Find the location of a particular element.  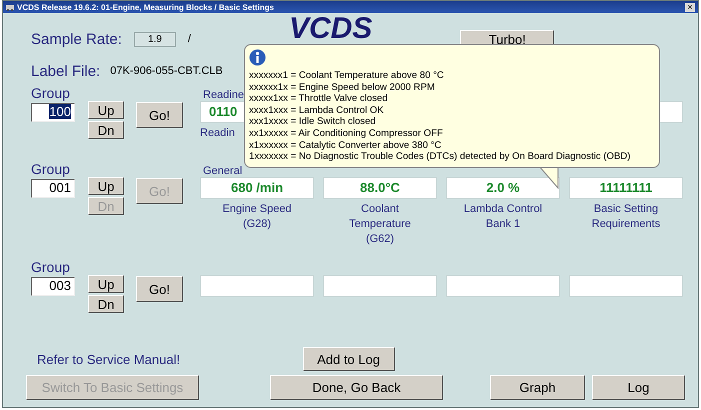

value-field: 88.0°C is located at coordinates (380, 188).